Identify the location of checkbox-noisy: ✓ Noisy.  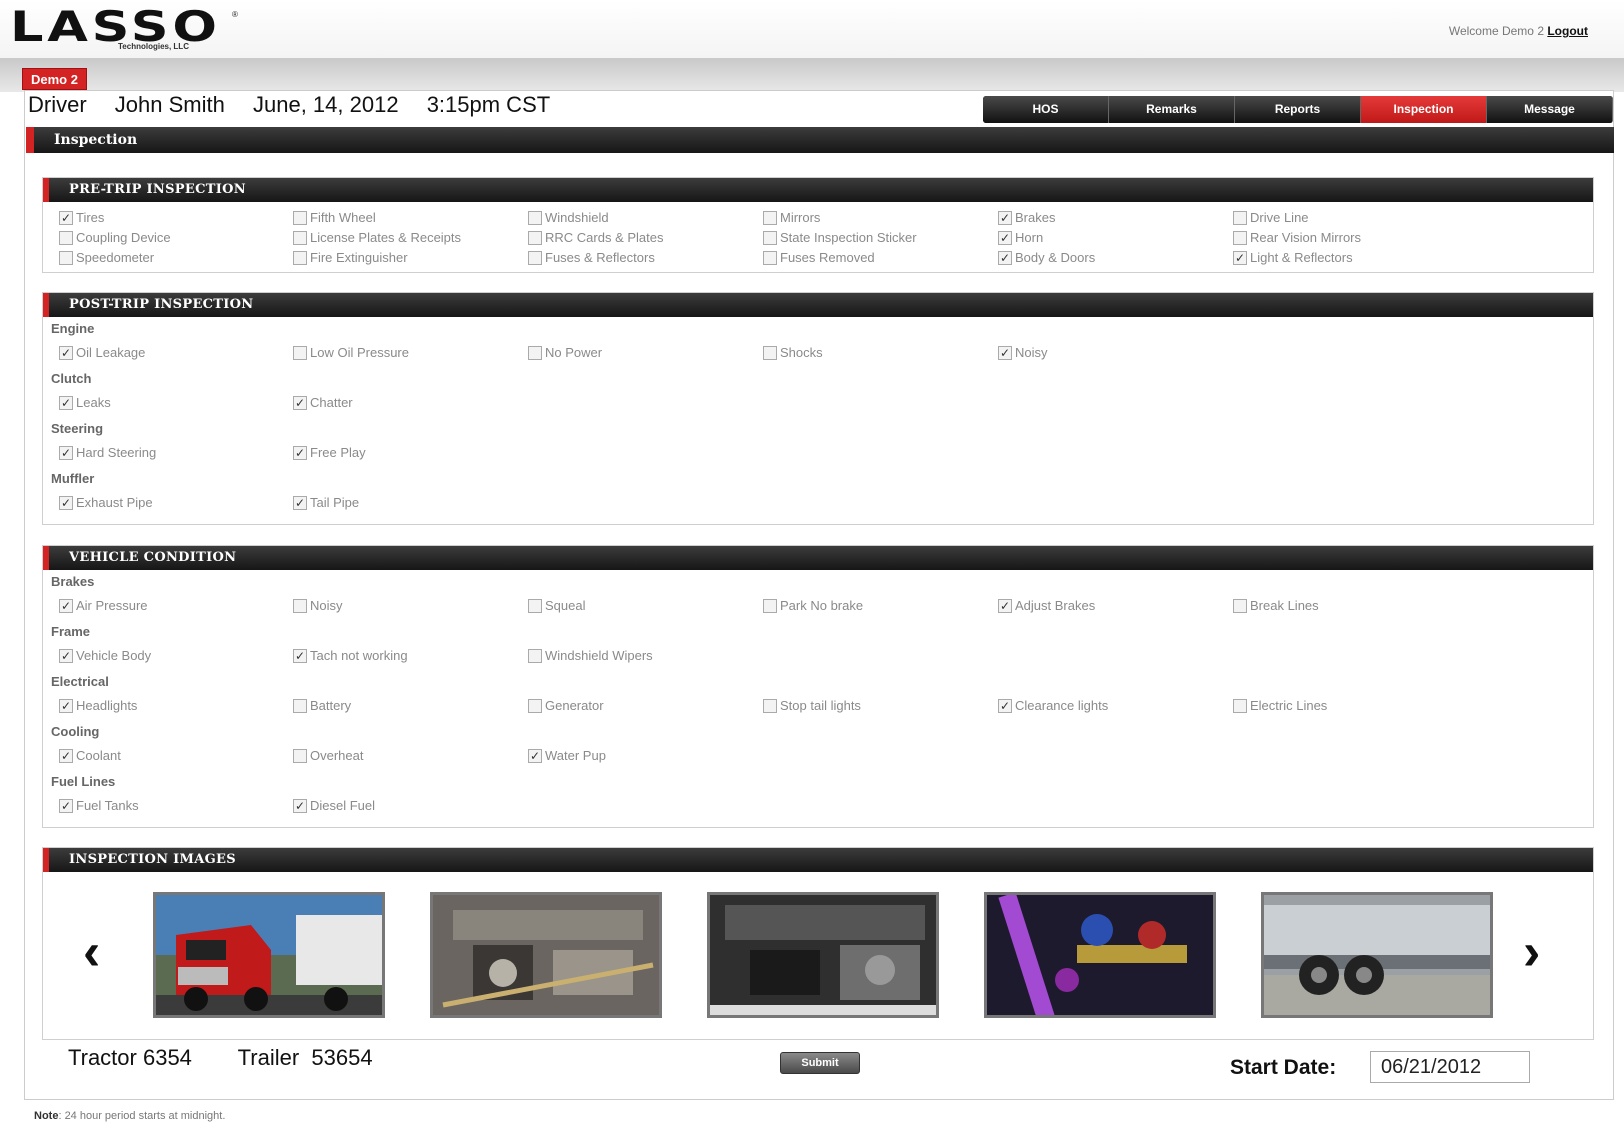
(1023, 352).